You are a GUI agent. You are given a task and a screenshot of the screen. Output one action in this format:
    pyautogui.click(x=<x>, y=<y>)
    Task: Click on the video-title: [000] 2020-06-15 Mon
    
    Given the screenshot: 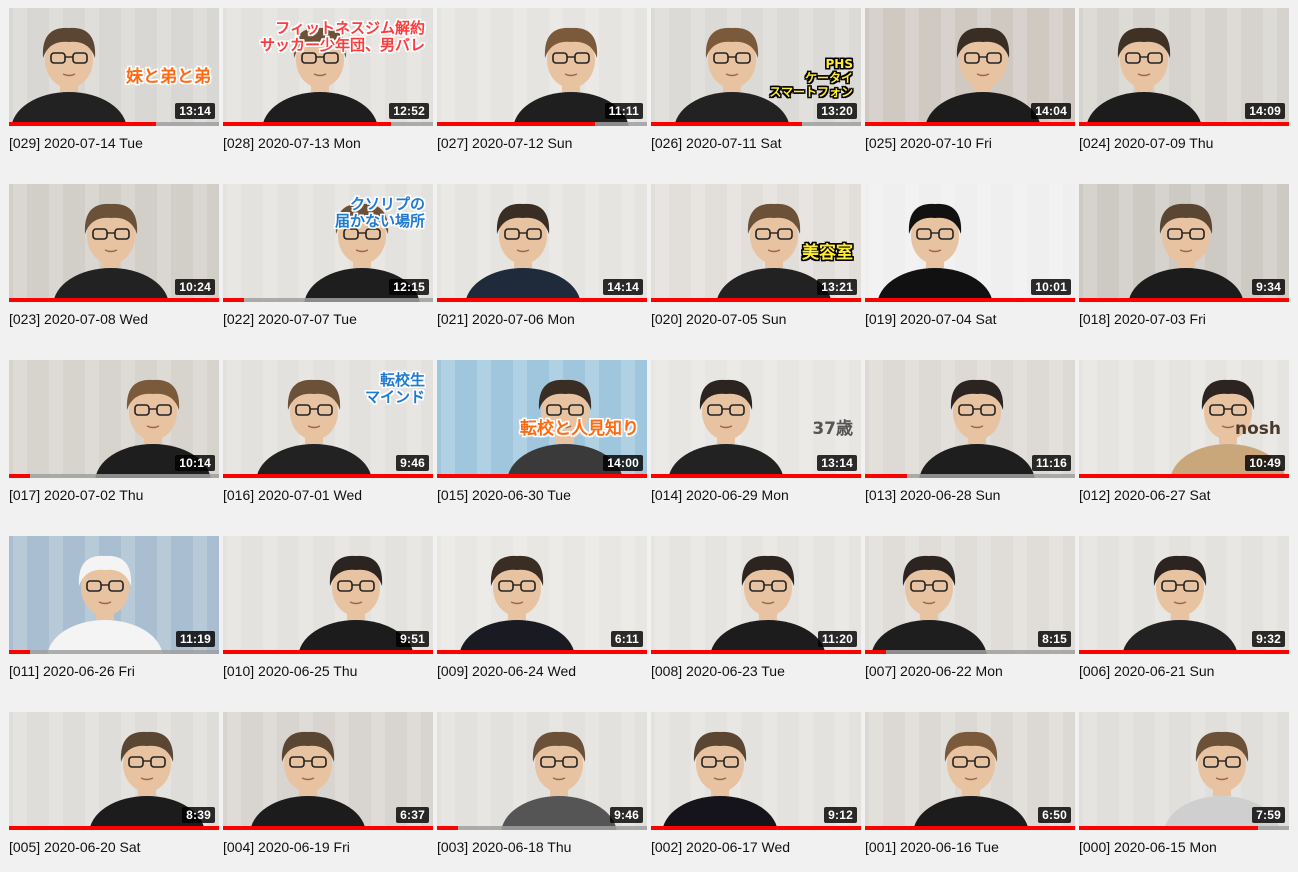 What is the action you would take?
    pyautogui.click(x=1148, y=847)
    